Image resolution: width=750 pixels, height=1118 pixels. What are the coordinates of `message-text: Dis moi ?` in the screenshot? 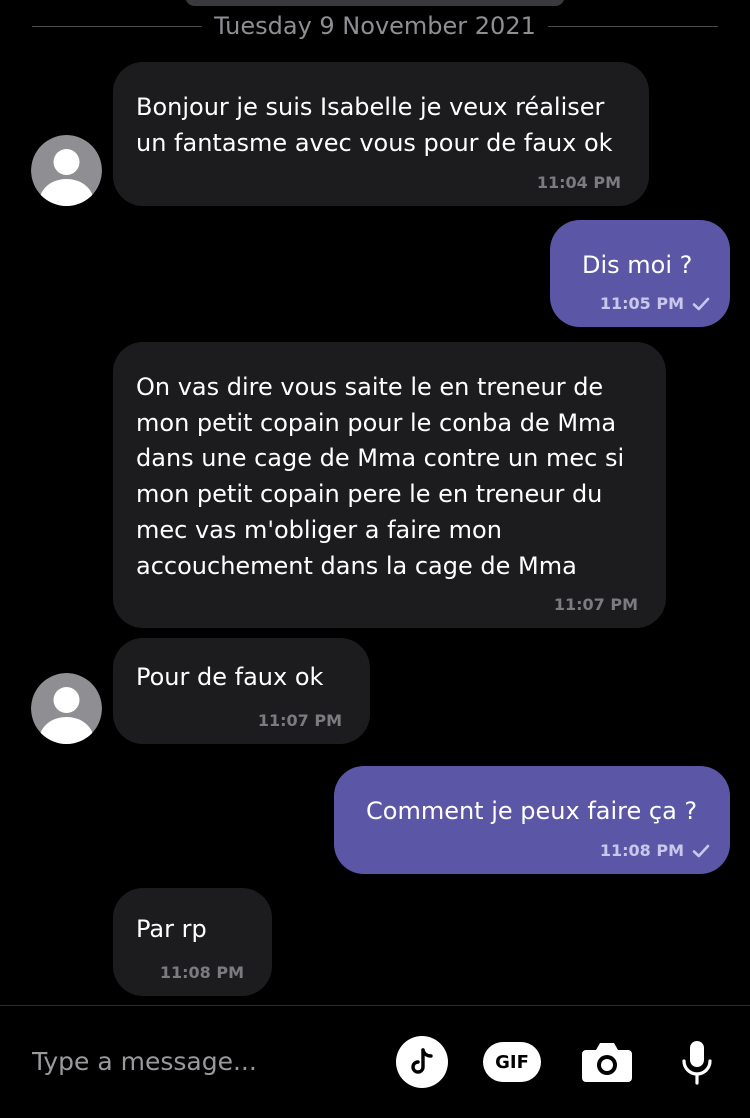 It's located at (639, 266).